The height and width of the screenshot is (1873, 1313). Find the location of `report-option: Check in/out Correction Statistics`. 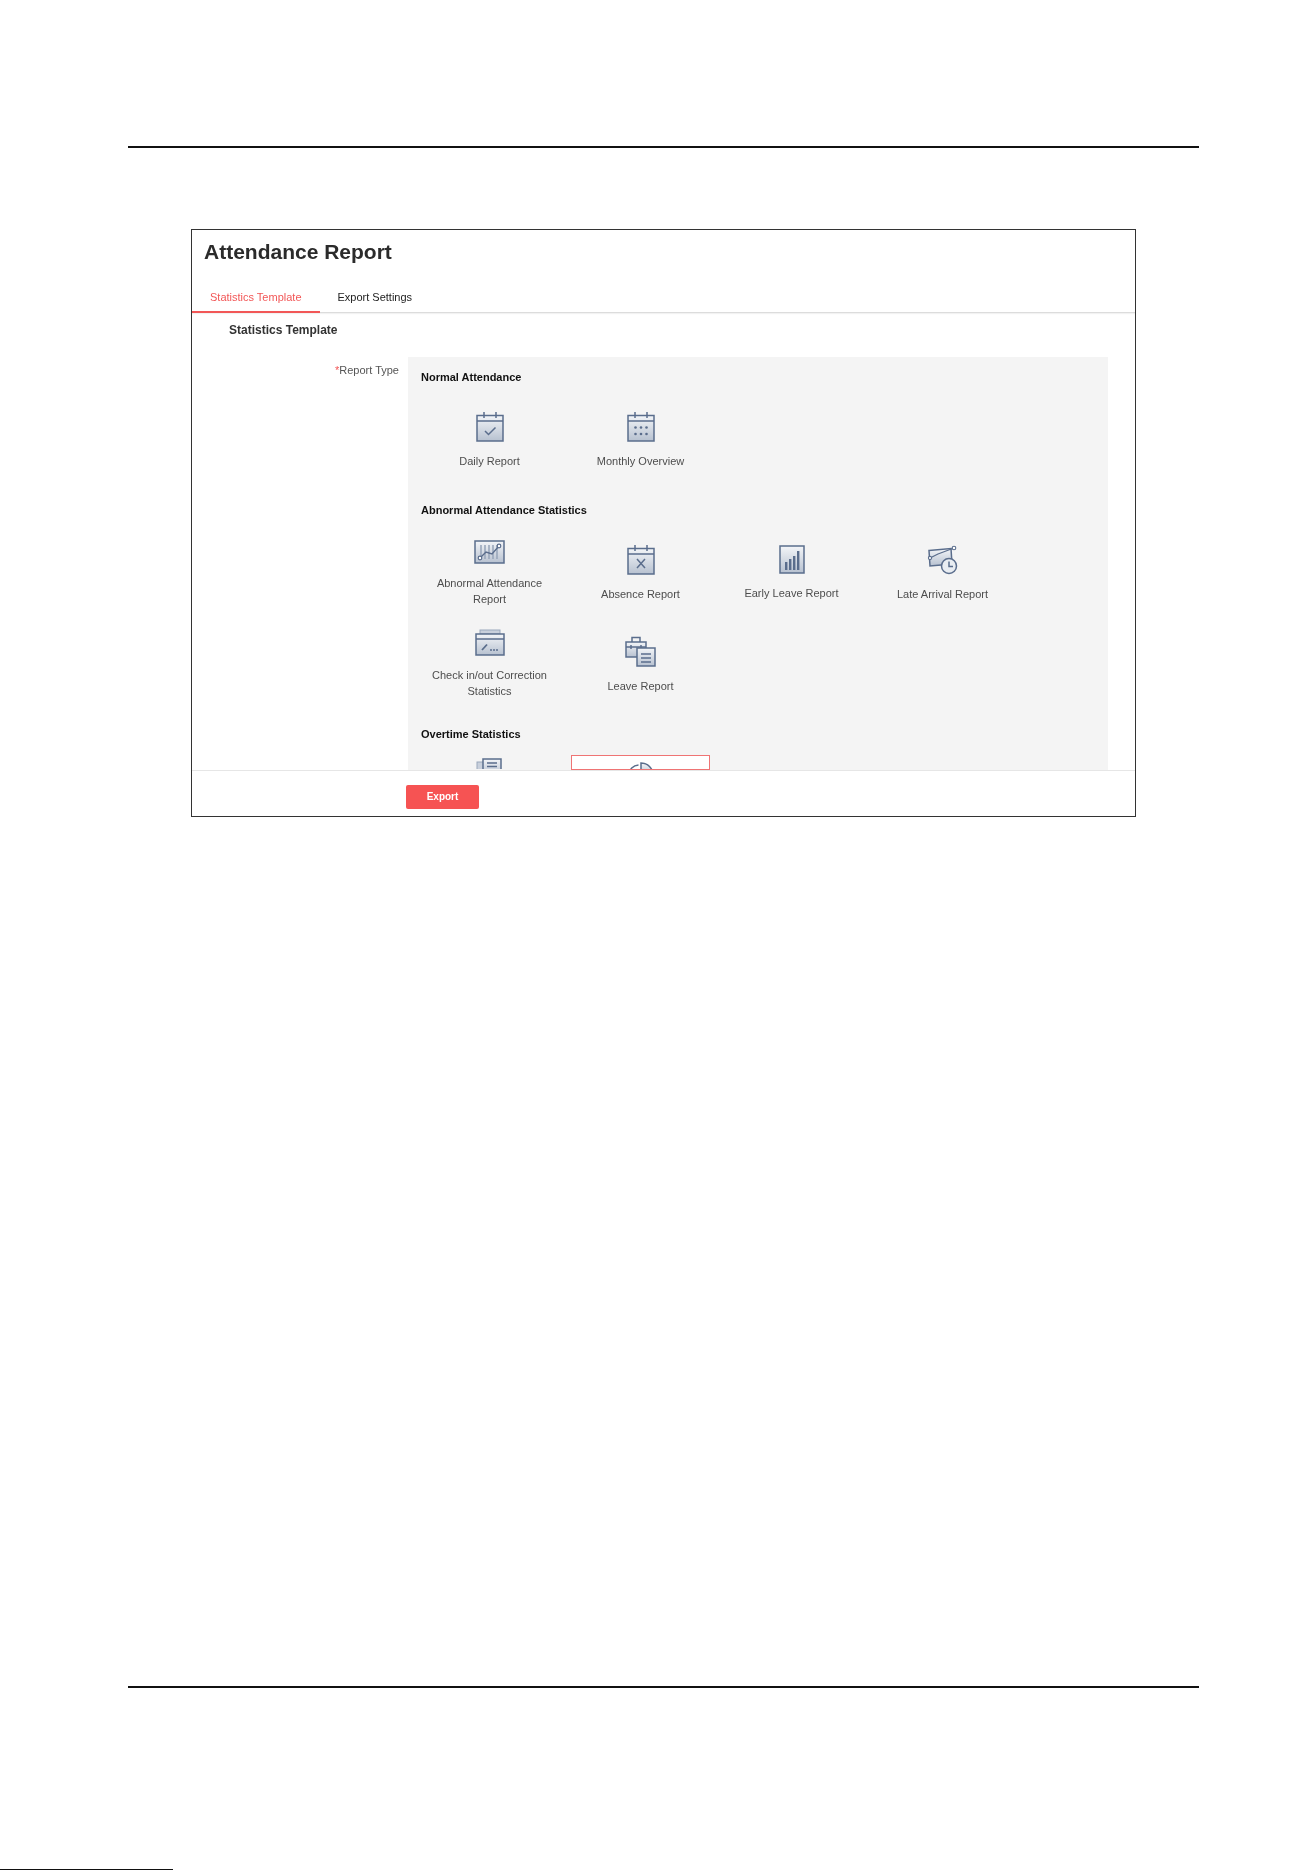

report-option: Check in/out Correction Statistics is located at coordinates (489, 664).